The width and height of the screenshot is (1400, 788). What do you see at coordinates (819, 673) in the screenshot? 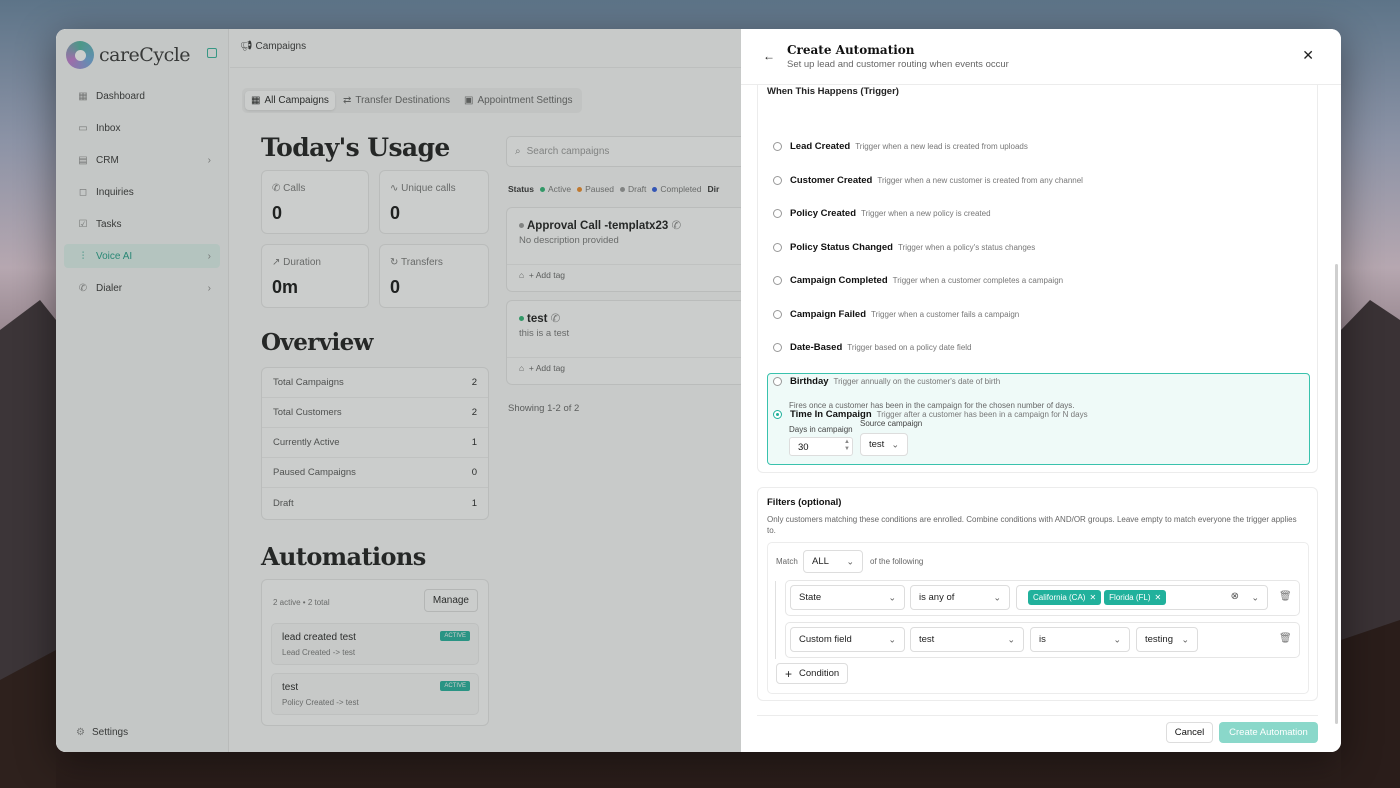
I see `add-condition-label: Condition` at bounding box center [819, 673].